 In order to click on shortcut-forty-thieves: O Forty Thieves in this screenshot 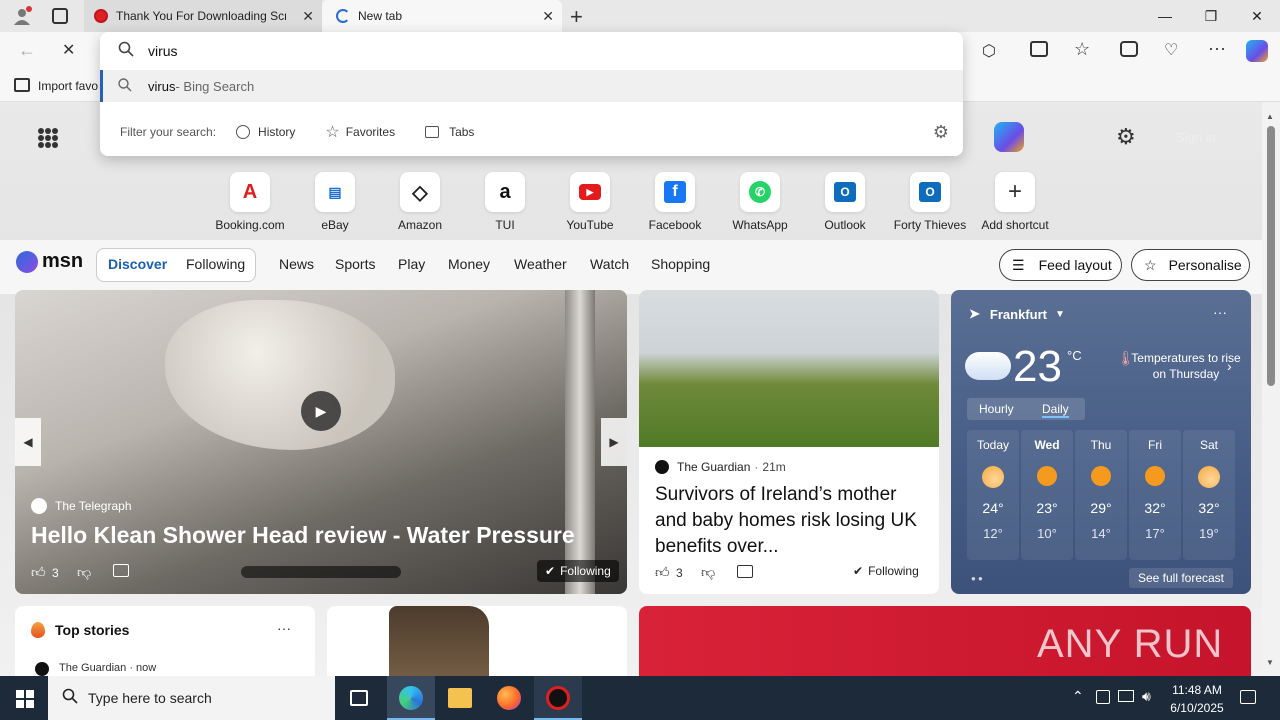, I will do `click(930, 202)`.